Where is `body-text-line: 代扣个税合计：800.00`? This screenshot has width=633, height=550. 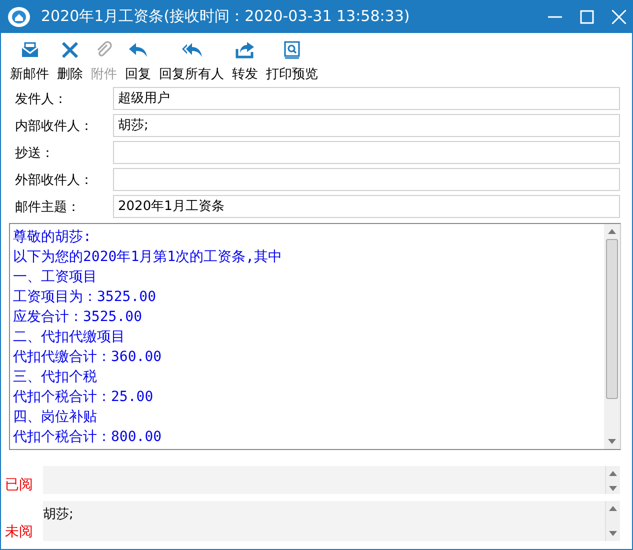 body-text-line: 代扣个税合计：800.00 is located at coordinates (88, 437).